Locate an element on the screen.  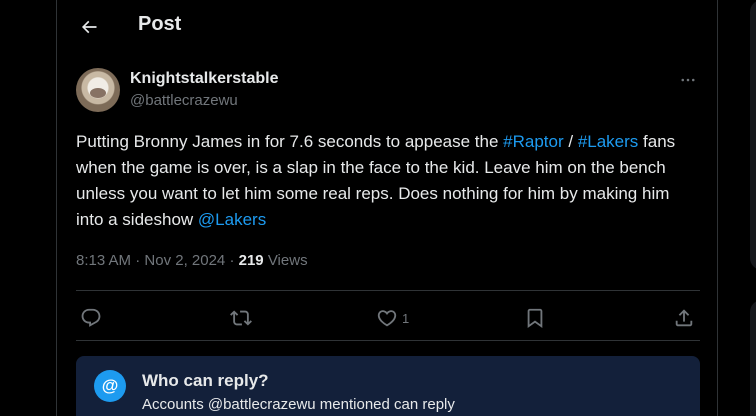
page-title: Post is located at coordinates (160, 24).